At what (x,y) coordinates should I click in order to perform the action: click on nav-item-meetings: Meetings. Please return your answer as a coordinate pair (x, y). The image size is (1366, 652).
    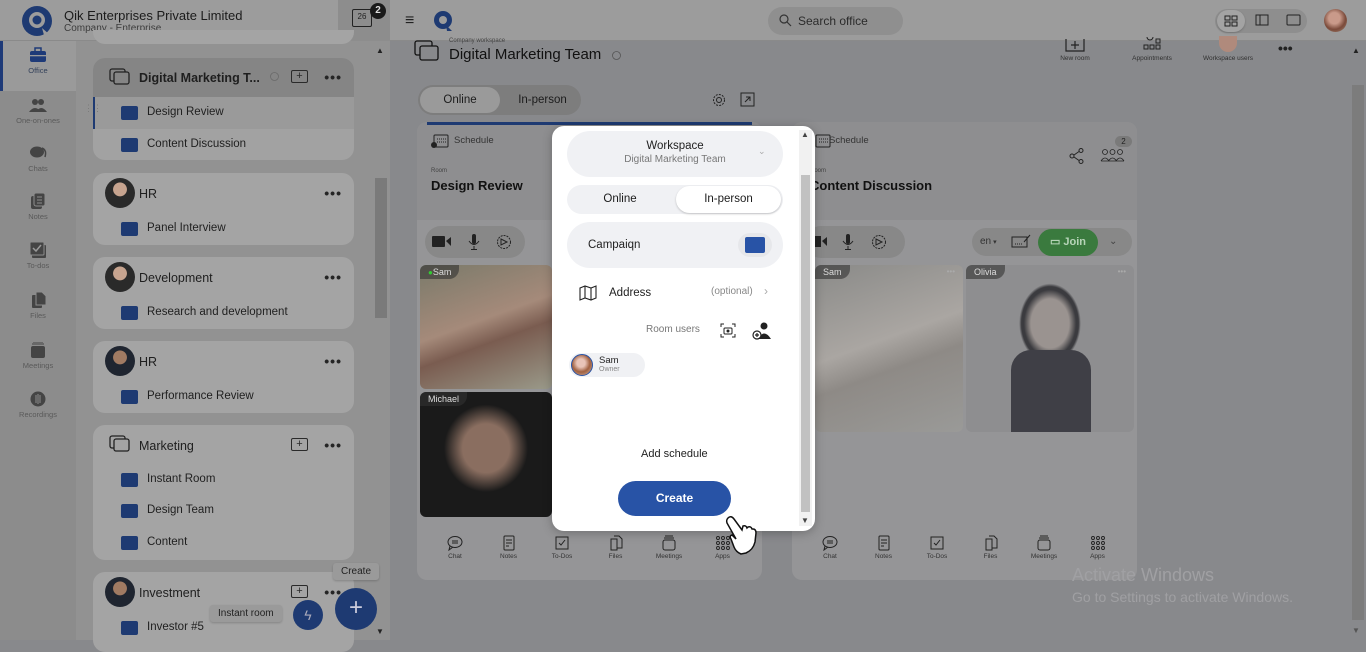
    Looking at the image, I should click on (38, 361).